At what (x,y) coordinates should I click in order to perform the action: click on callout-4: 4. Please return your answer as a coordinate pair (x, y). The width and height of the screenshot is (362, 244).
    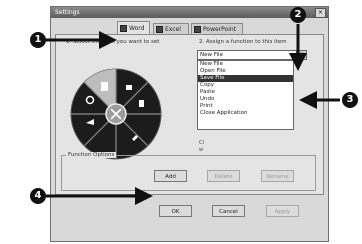
    Looking at the image, I should click on (38, 196).